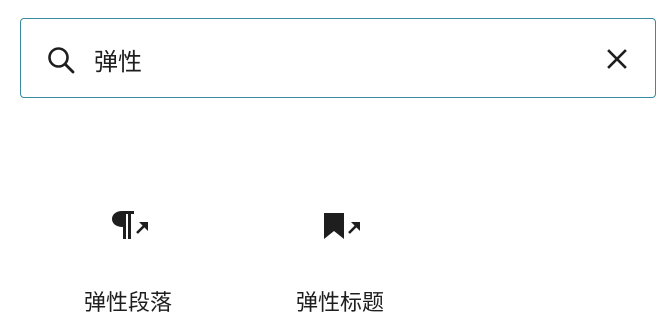  Describe the element at coordinates (339, 303) in the screenshot. I see `block-result-label: 弹性标题` at that location.